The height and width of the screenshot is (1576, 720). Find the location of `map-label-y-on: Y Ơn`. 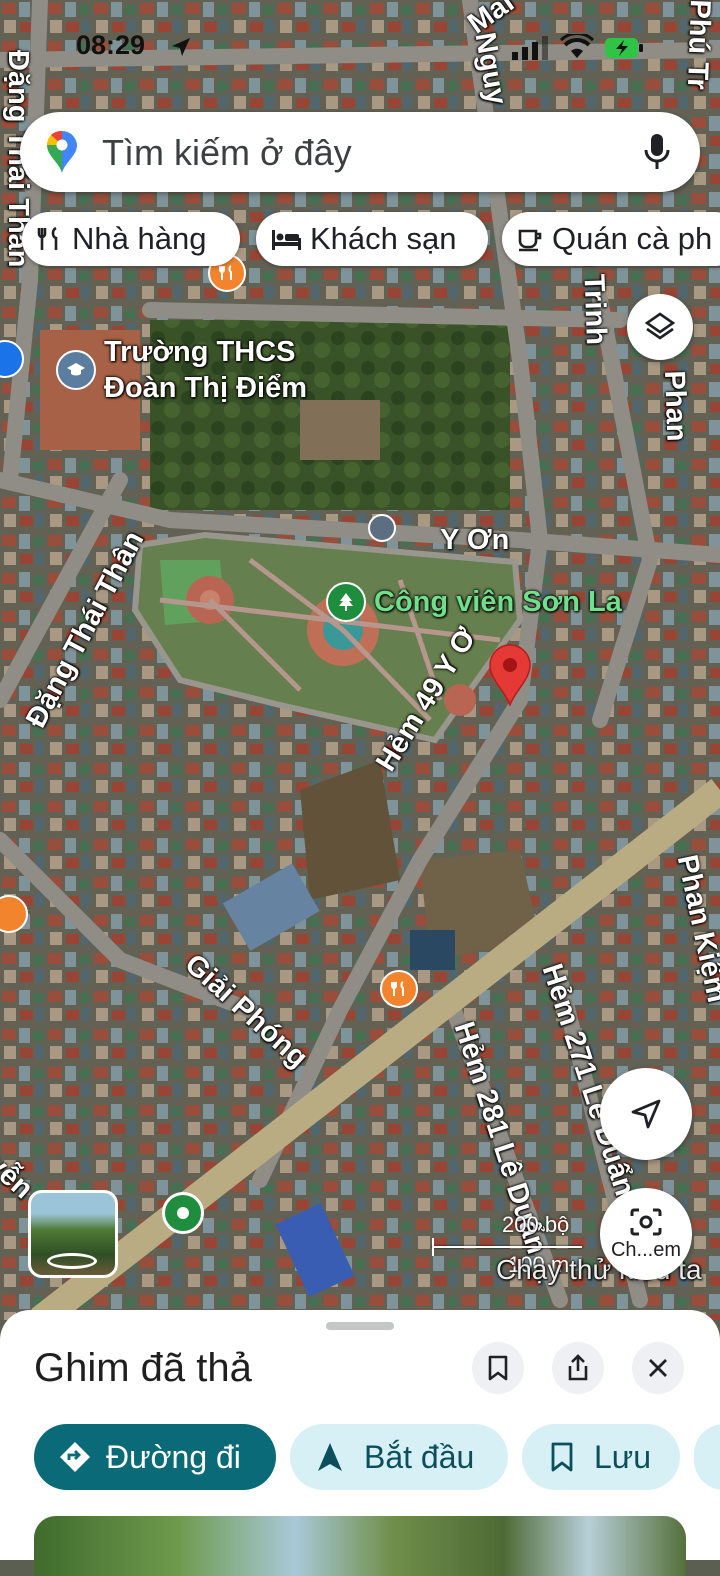

map-label-y-on: Y Ơn is located at coordinates (475, 540).